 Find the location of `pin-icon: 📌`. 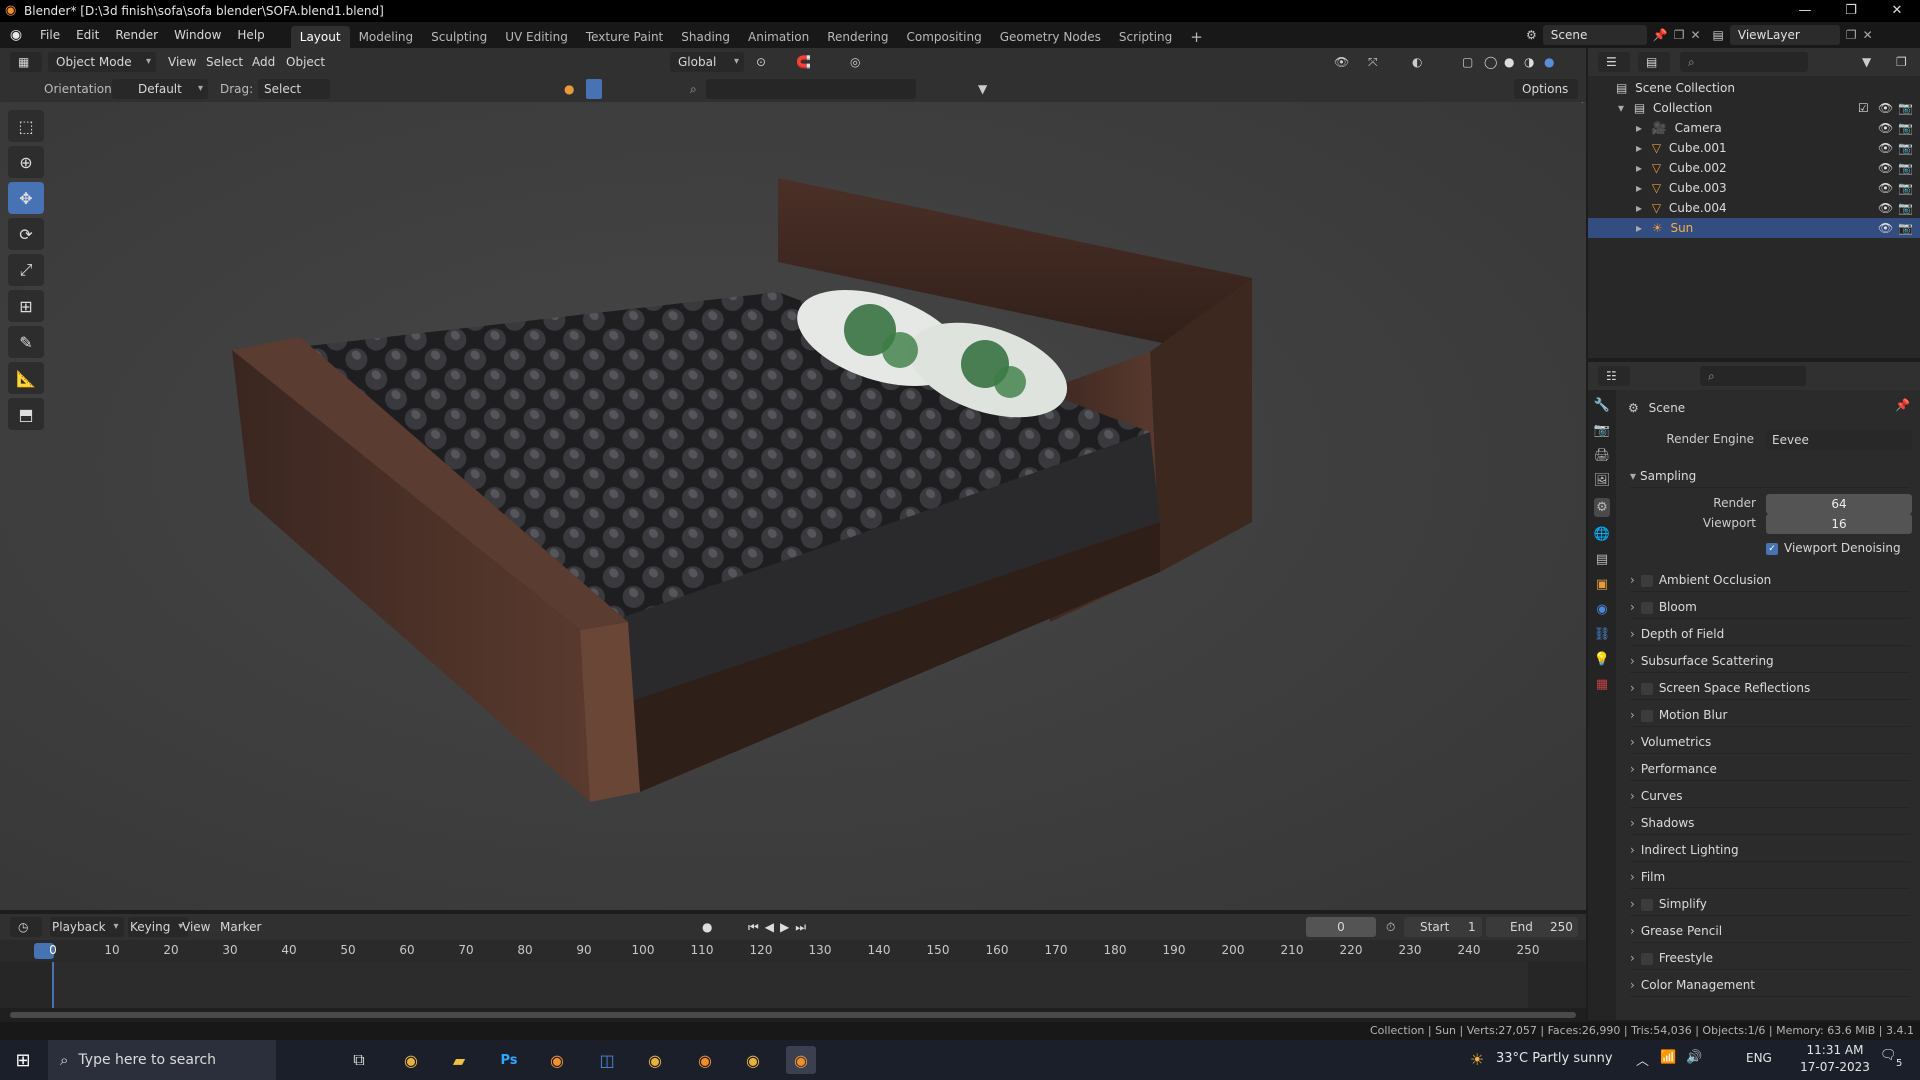

pin-icon: 📌 is located at coordinates (1902, 405).